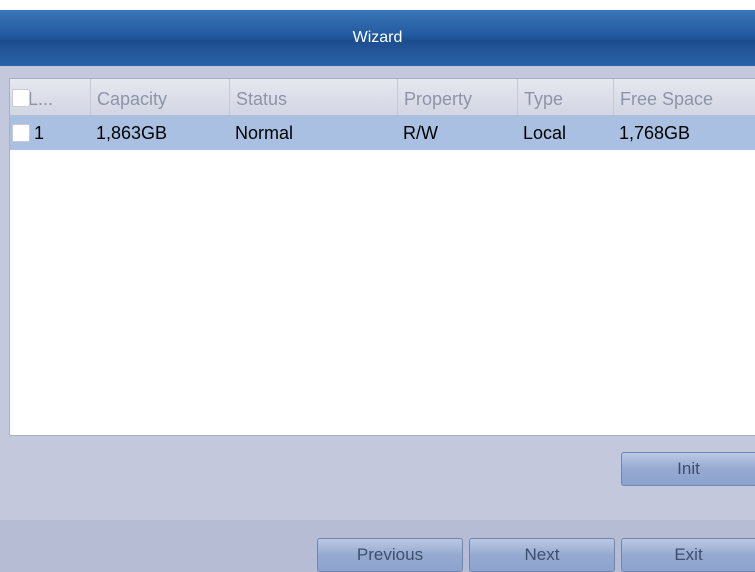 This screenshot has height=572, width=755. What do you see at coordinates (159, 97) in the screenshot?
I see `column-header-capacity: Capacity` at bounding box center [159, 97].